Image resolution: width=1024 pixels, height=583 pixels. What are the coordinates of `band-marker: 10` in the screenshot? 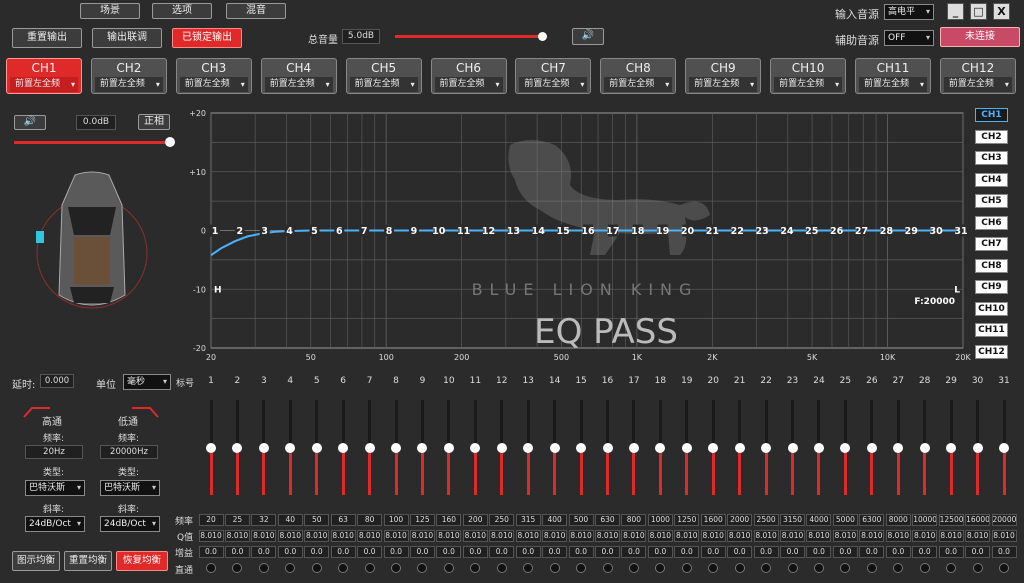 It's located at (439, 231).